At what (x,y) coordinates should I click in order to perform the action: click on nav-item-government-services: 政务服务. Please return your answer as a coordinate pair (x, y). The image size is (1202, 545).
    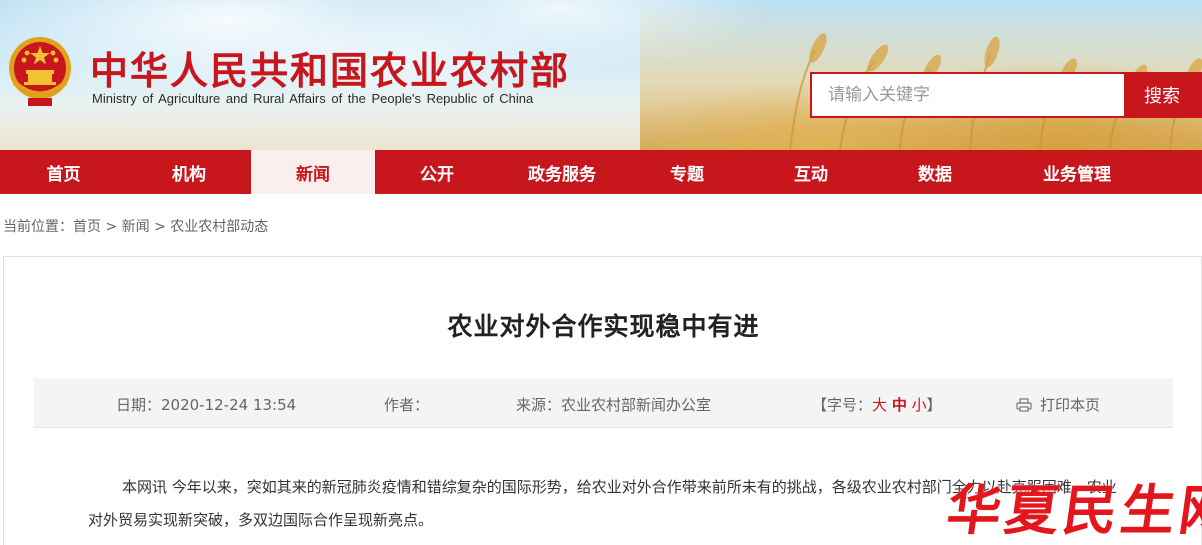
    Looking at the image, I should click on (562, 172).